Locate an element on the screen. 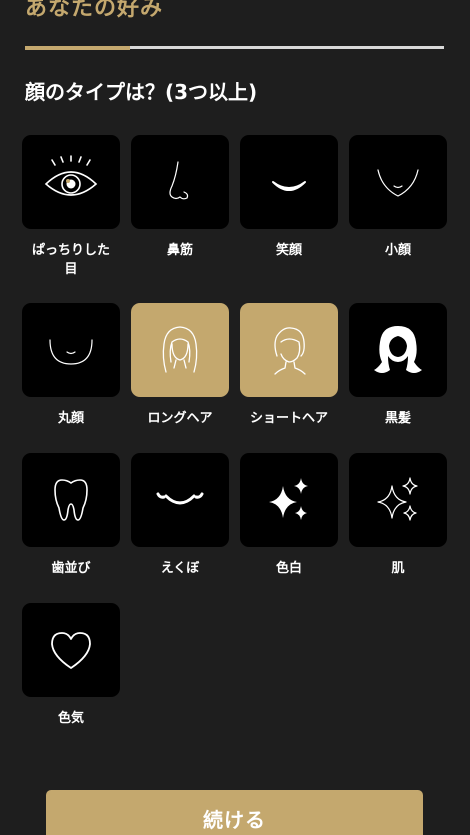  option-label: 笑顔 is located at coordinates (288, 250).